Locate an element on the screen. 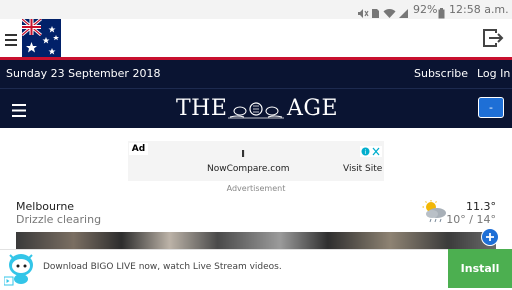 The width and height of the screenshot is (512, 290). masthead-divider is located at coordinates (256, 88).